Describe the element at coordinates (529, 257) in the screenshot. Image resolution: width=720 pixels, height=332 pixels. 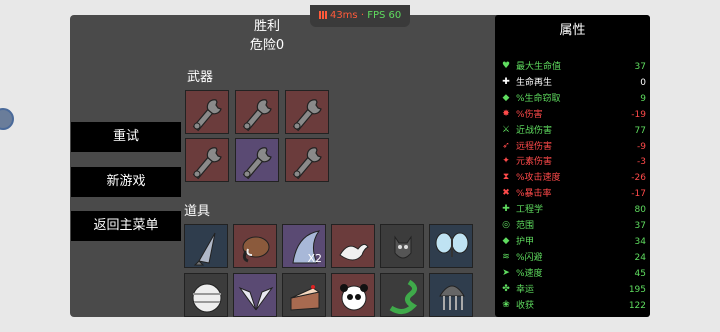
I see `stat-name: %闪避` at that location.